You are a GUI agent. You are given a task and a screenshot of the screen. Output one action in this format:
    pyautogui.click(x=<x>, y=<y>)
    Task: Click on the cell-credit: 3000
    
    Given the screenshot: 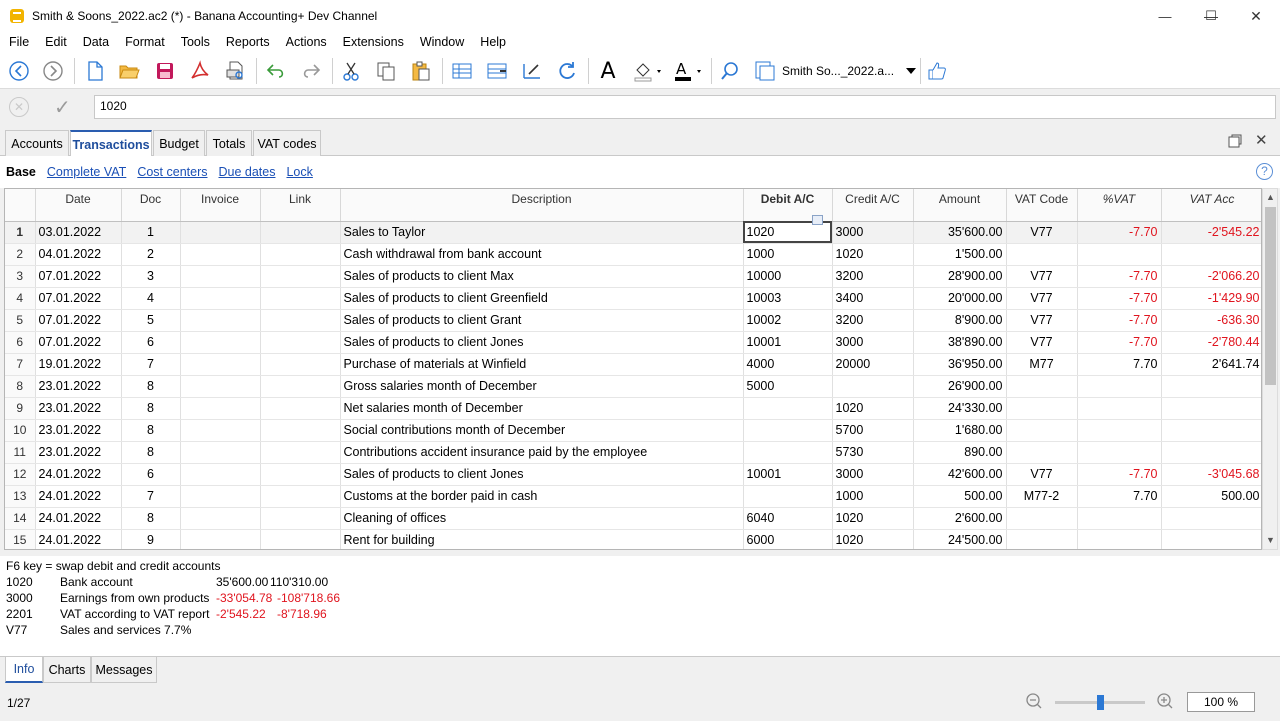 What is the action you would take?
    pyautogui.click(x=873, y=474)
    